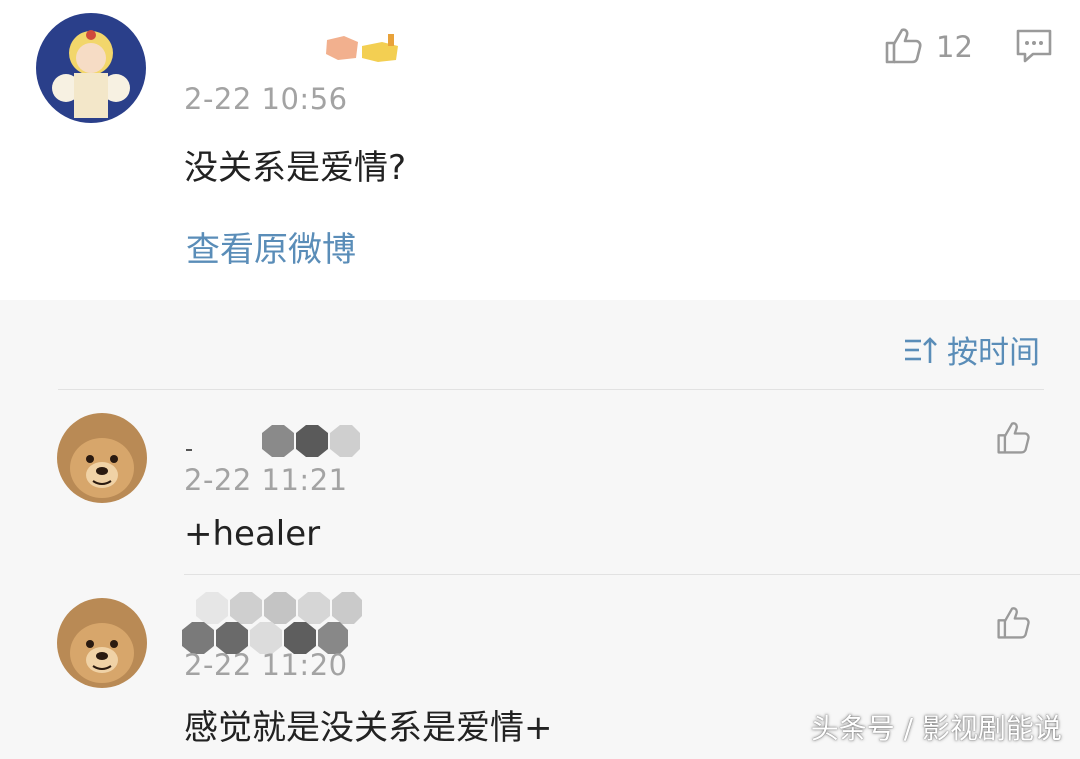 This screenshot has width=1080, height=759. I want to click on main-like-count: 12, so click(954, 47).